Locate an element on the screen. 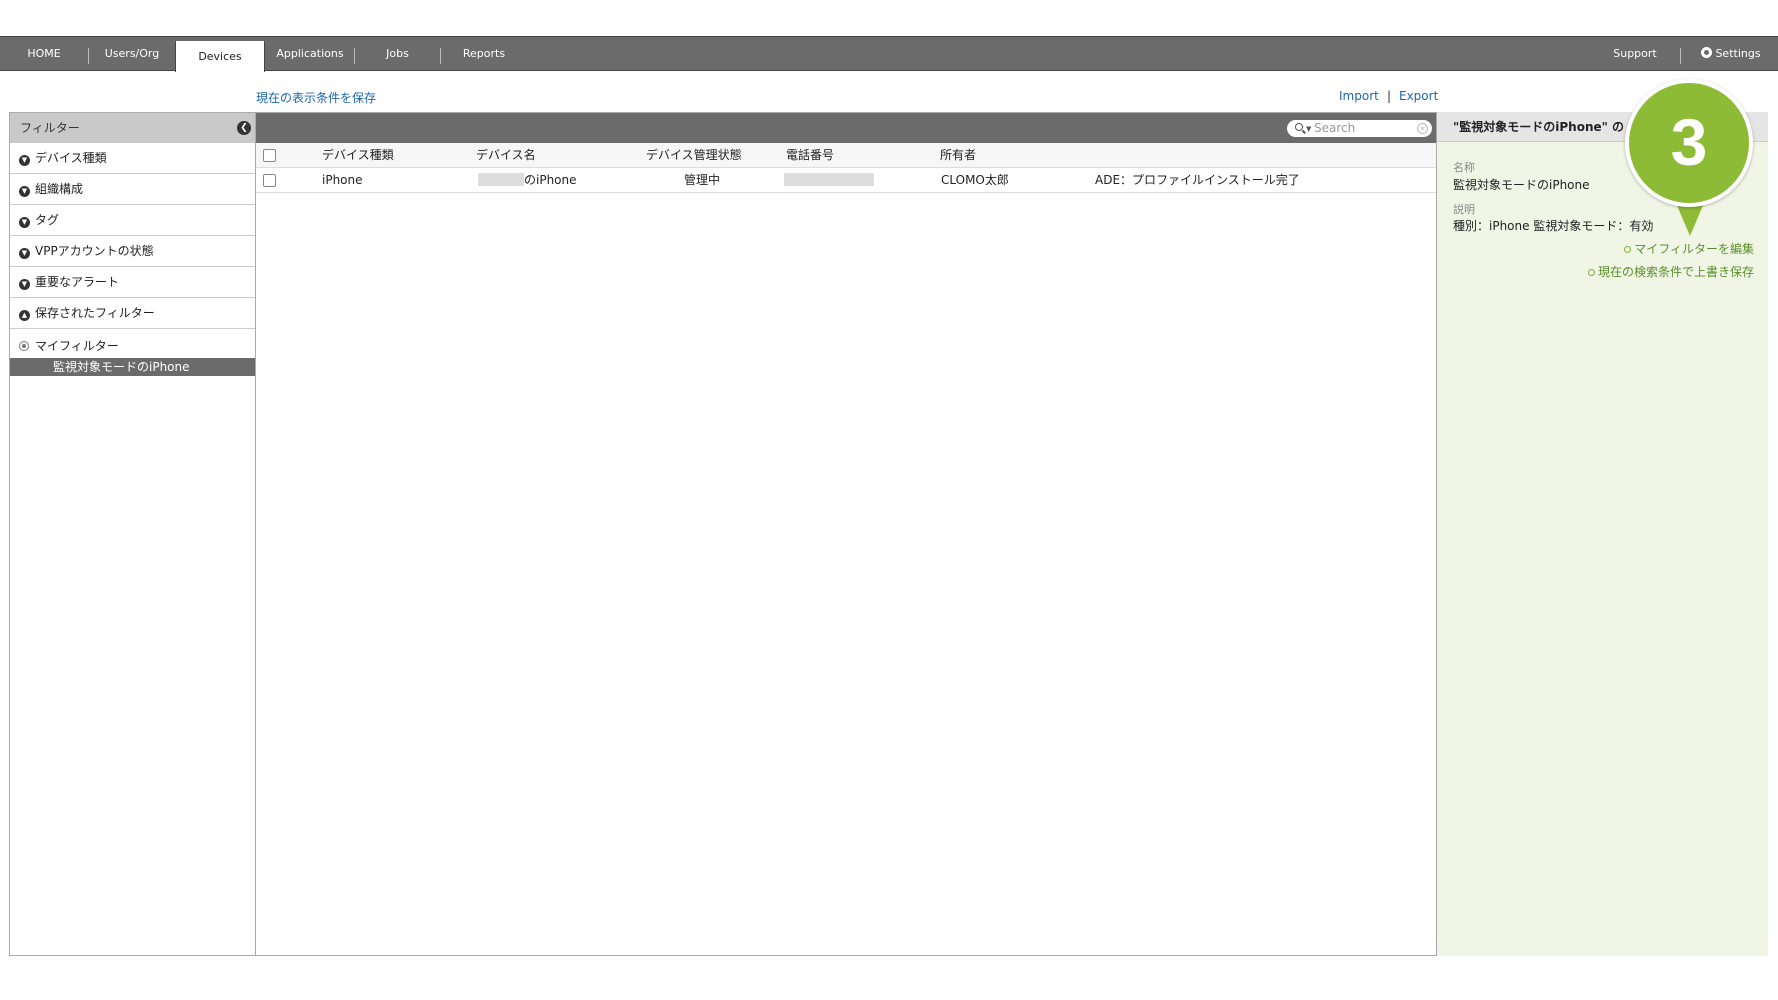 The image size is (1778, 1000). import-link: Import is located at coordinates (1359, 96).